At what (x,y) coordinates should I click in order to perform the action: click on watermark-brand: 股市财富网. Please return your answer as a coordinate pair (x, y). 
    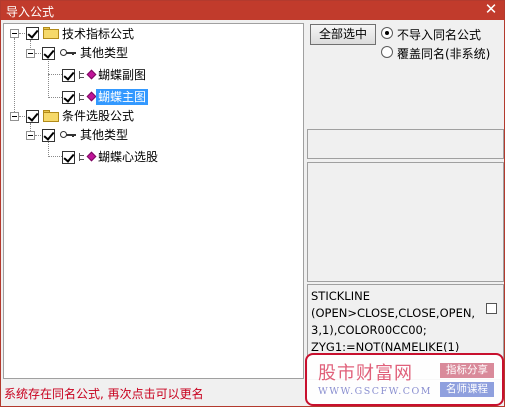
    Looking at the image, I should click on (365, 373).